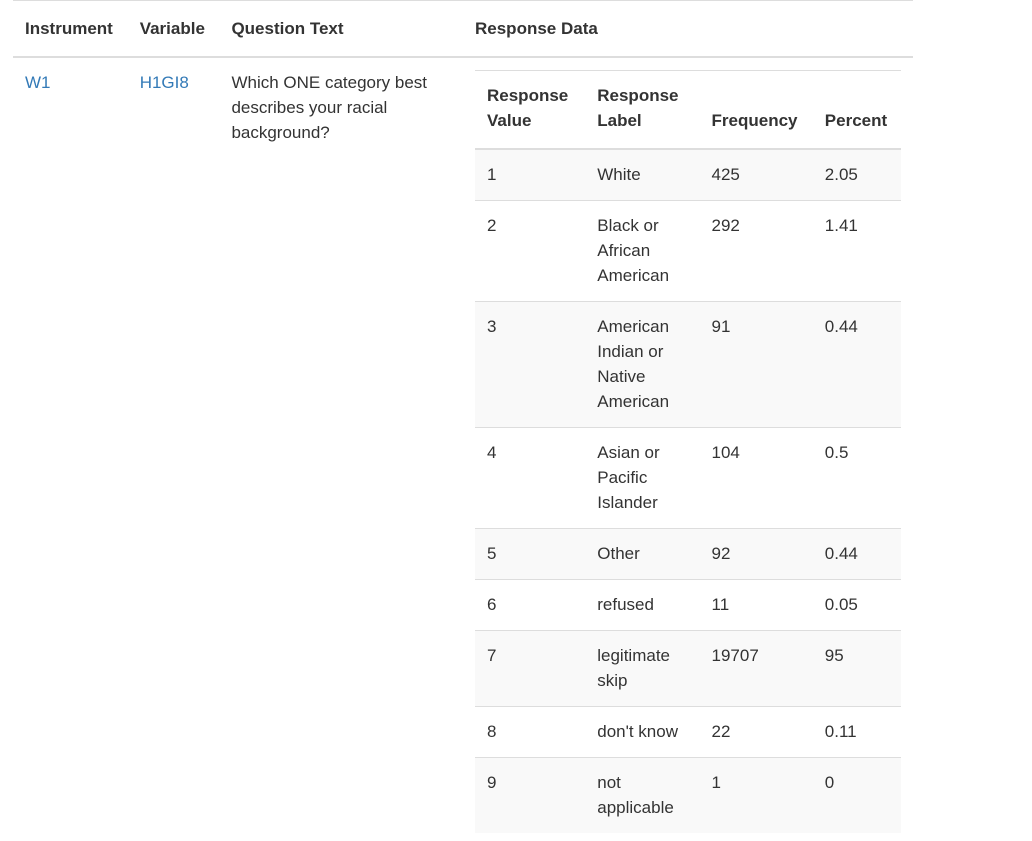 Image resolution: width=1032 pixels, height=841 pixels. Describe the element at coordinates (530, 795) in the screenshot. I see `response-value-cell: 9` at that location.